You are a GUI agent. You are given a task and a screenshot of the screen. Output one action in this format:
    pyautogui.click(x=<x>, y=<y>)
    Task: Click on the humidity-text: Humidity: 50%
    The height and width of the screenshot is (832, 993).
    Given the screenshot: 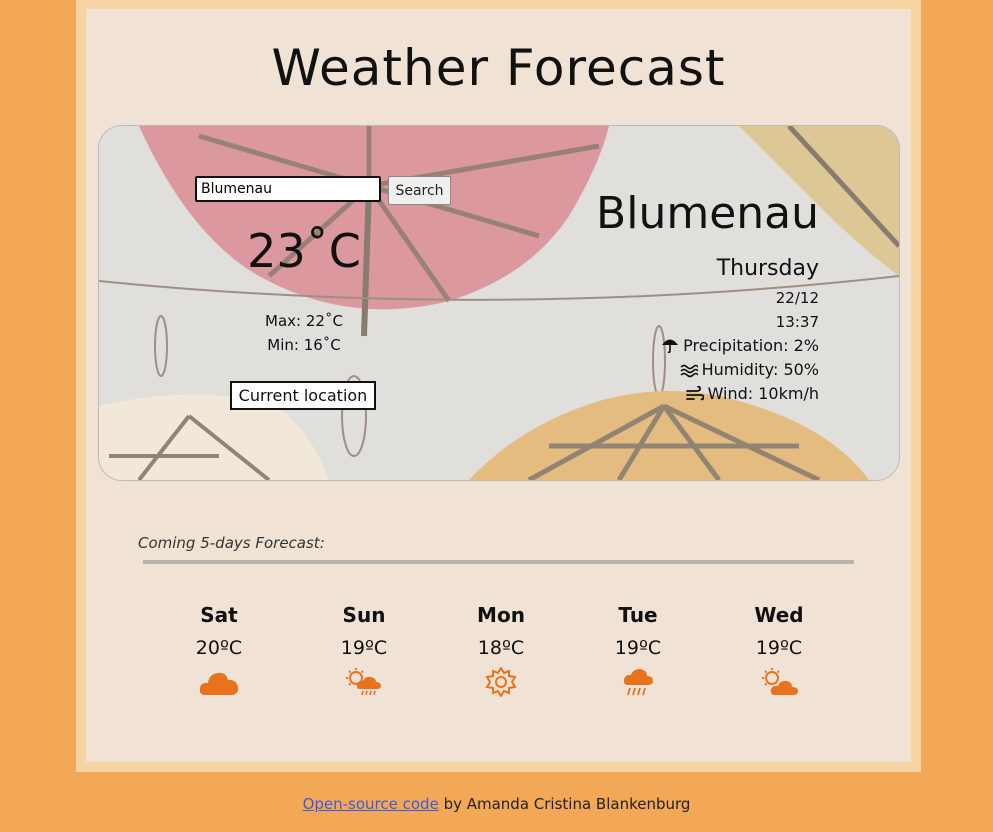 What is the action you would take?
    pyautogui.click(x=760, y=369)
    